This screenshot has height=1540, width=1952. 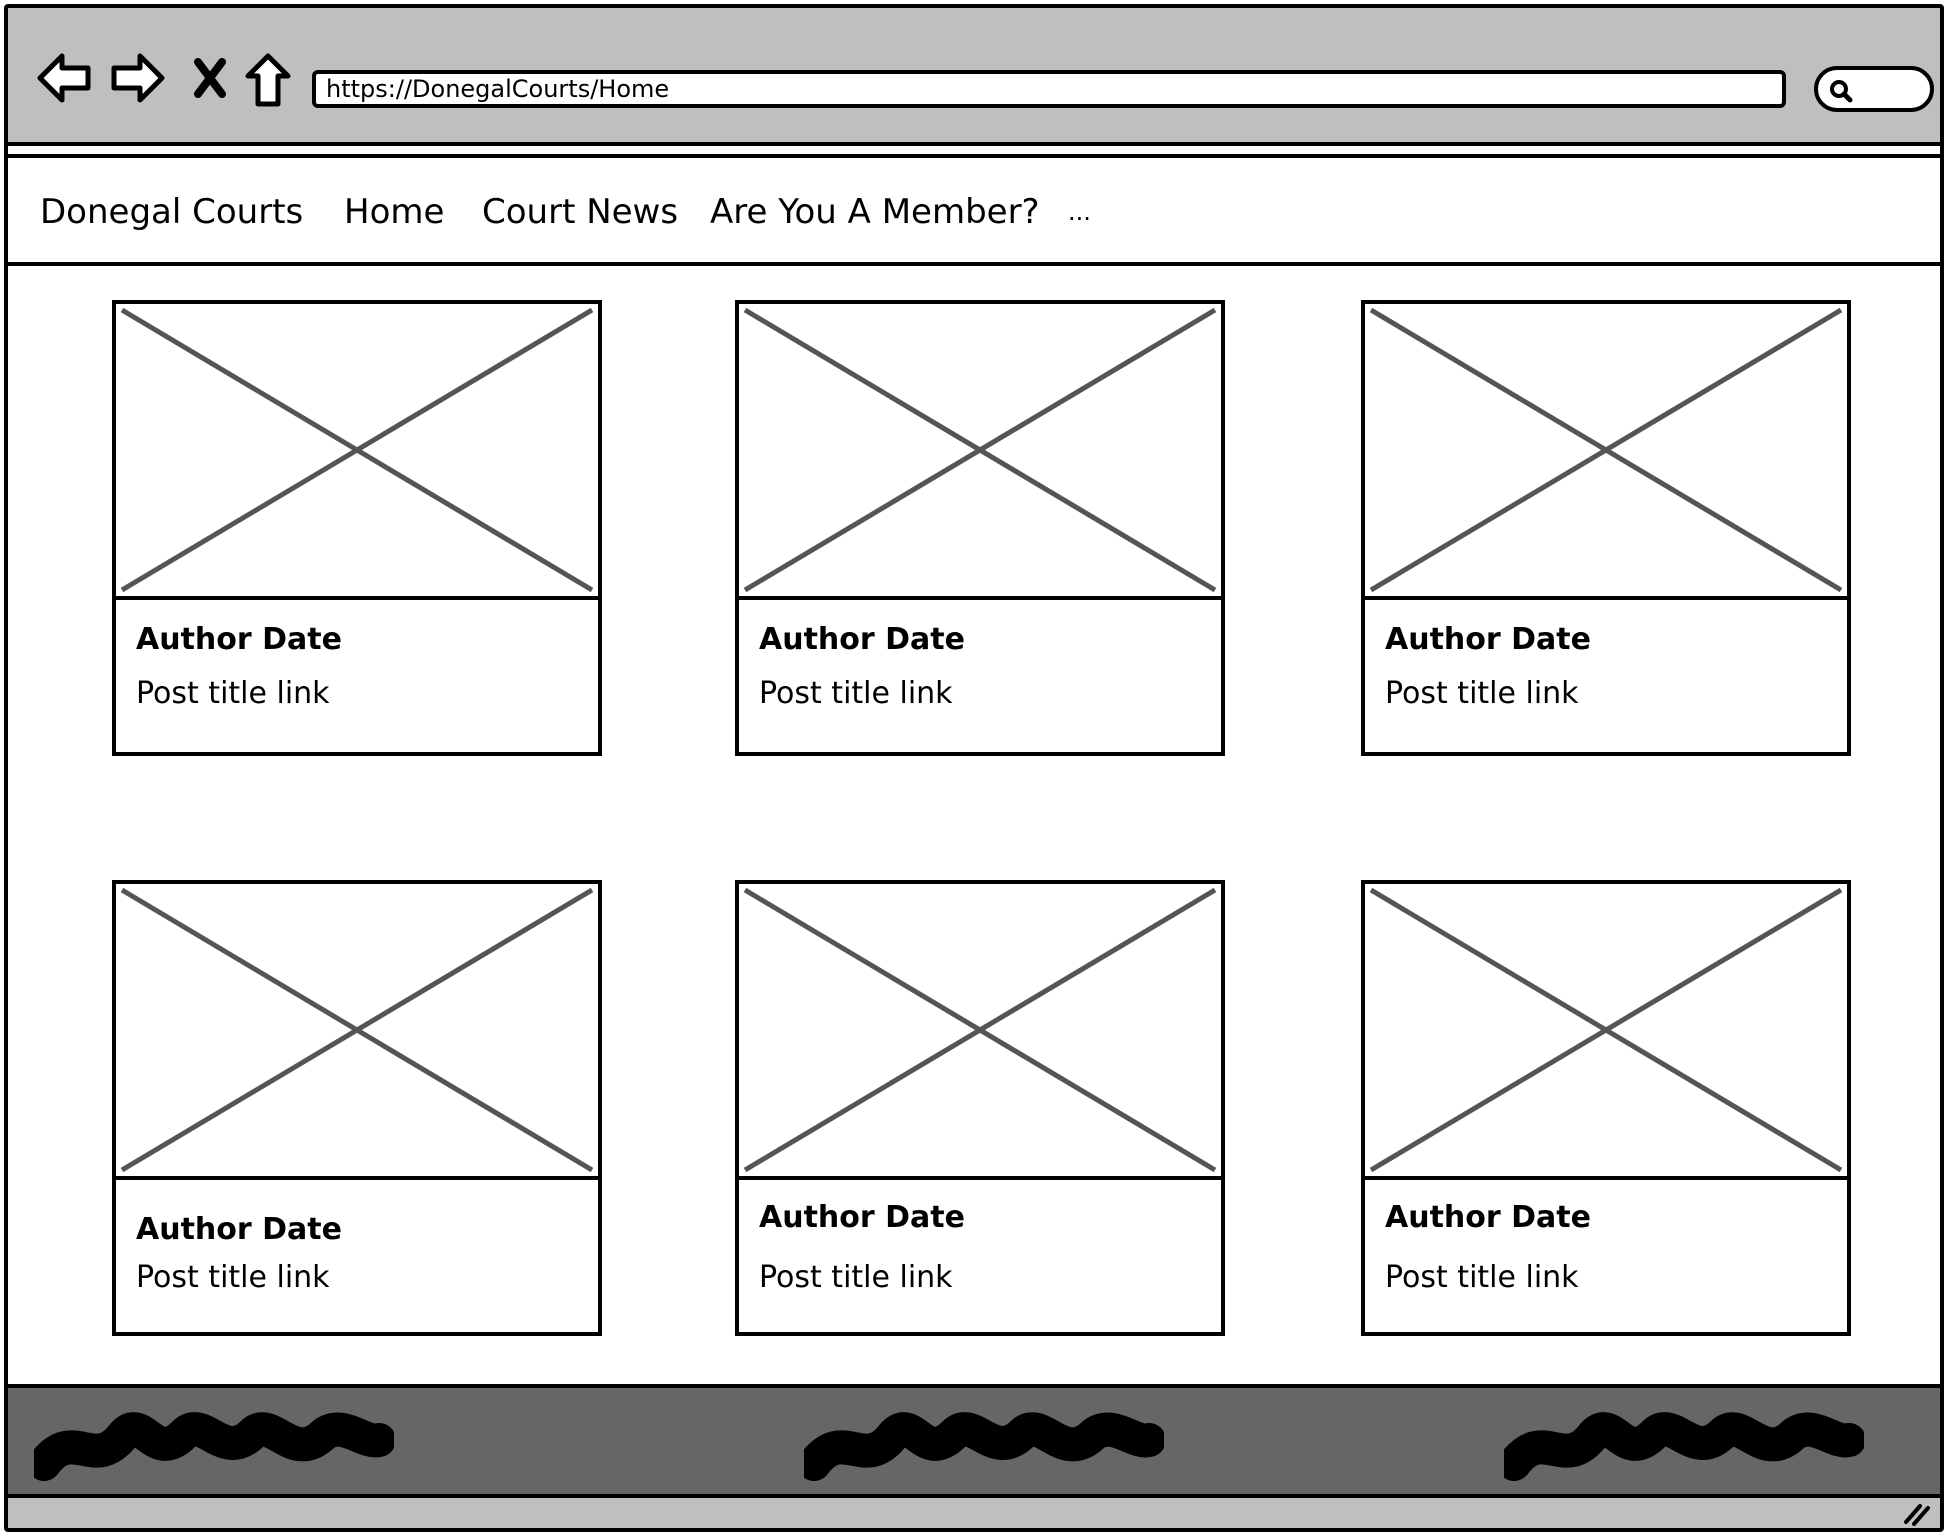 What do you see at coordinates (394, 212) in the screenshot?
I see `nav-home: Home` at bounding box center [394, 212].